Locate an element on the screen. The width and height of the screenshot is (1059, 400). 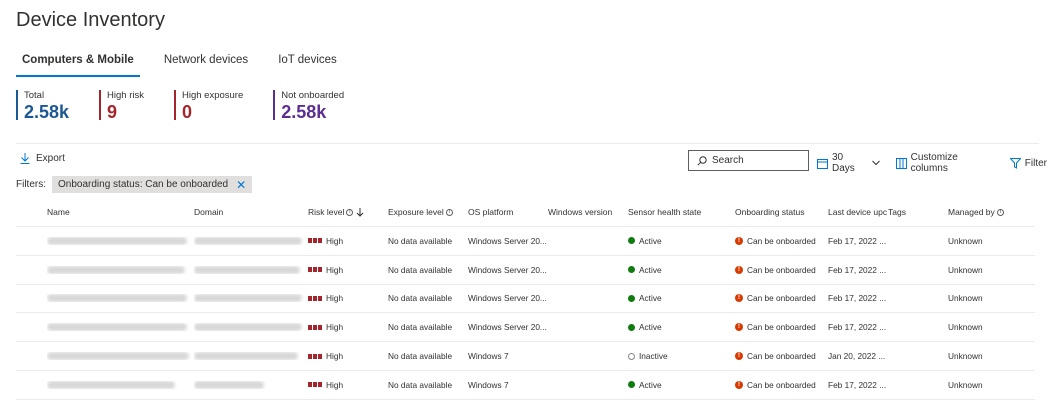
export-button: Export is located at coordinates (42, 158).